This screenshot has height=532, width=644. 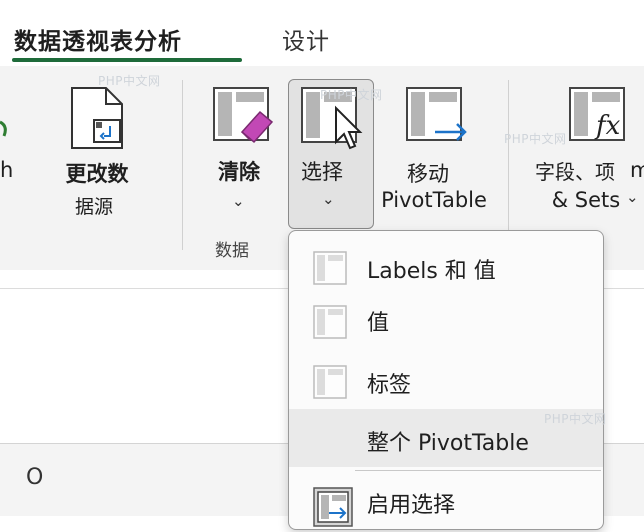 What do you see at coordinates (93, 207) in the screenshot?
I see `change-source-label-2: 据源` at bounding box center [93, 207].